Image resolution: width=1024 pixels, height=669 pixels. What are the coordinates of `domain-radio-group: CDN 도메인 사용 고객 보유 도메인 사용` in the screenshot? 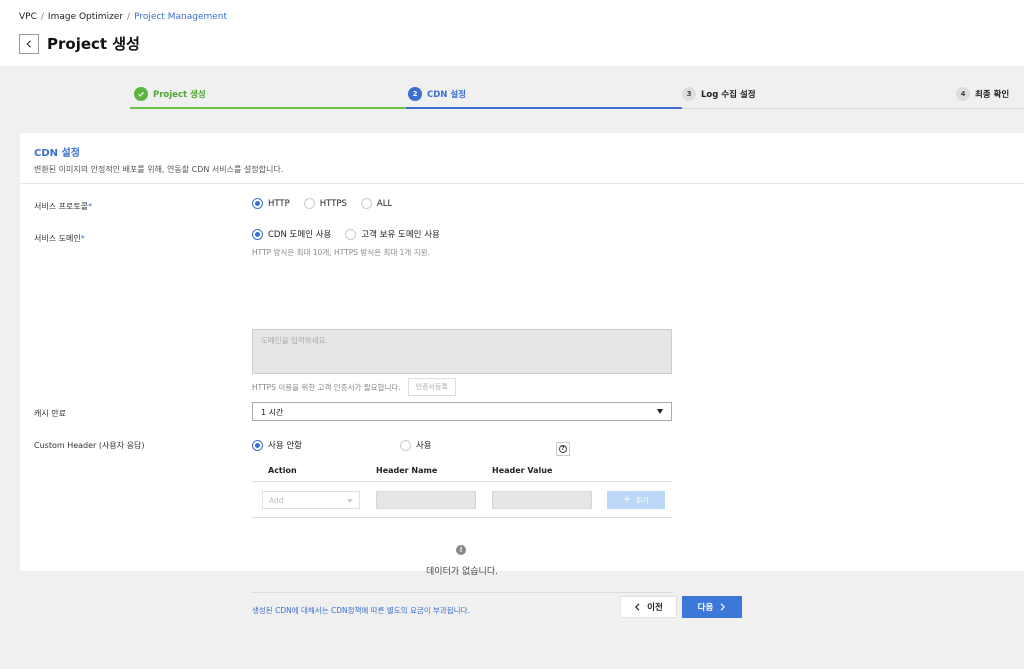 It's located at (353, 234).